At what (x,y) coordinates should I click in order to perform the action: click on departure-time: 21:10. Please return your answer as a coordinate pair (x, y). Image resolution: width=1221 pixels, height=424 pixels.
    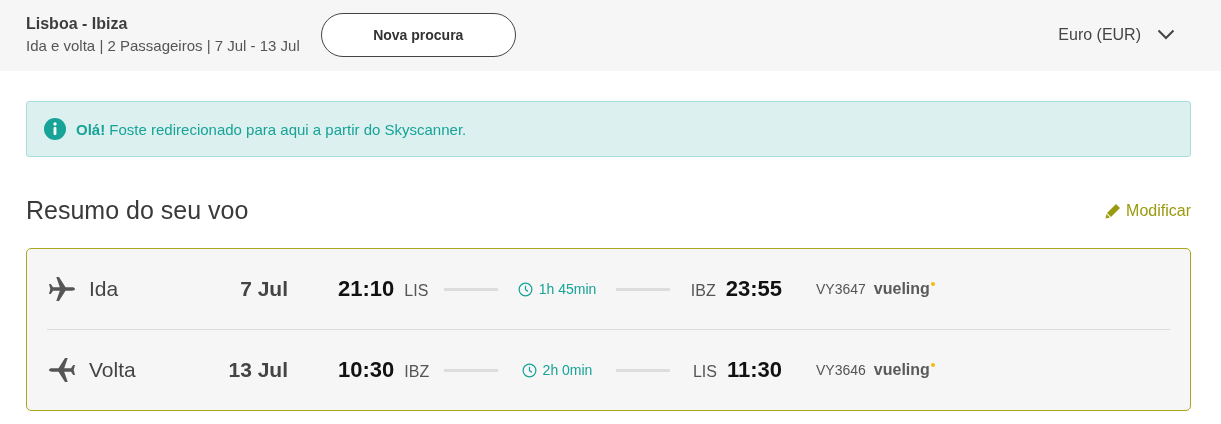
    Looking at the image, I should click on (366, 289).